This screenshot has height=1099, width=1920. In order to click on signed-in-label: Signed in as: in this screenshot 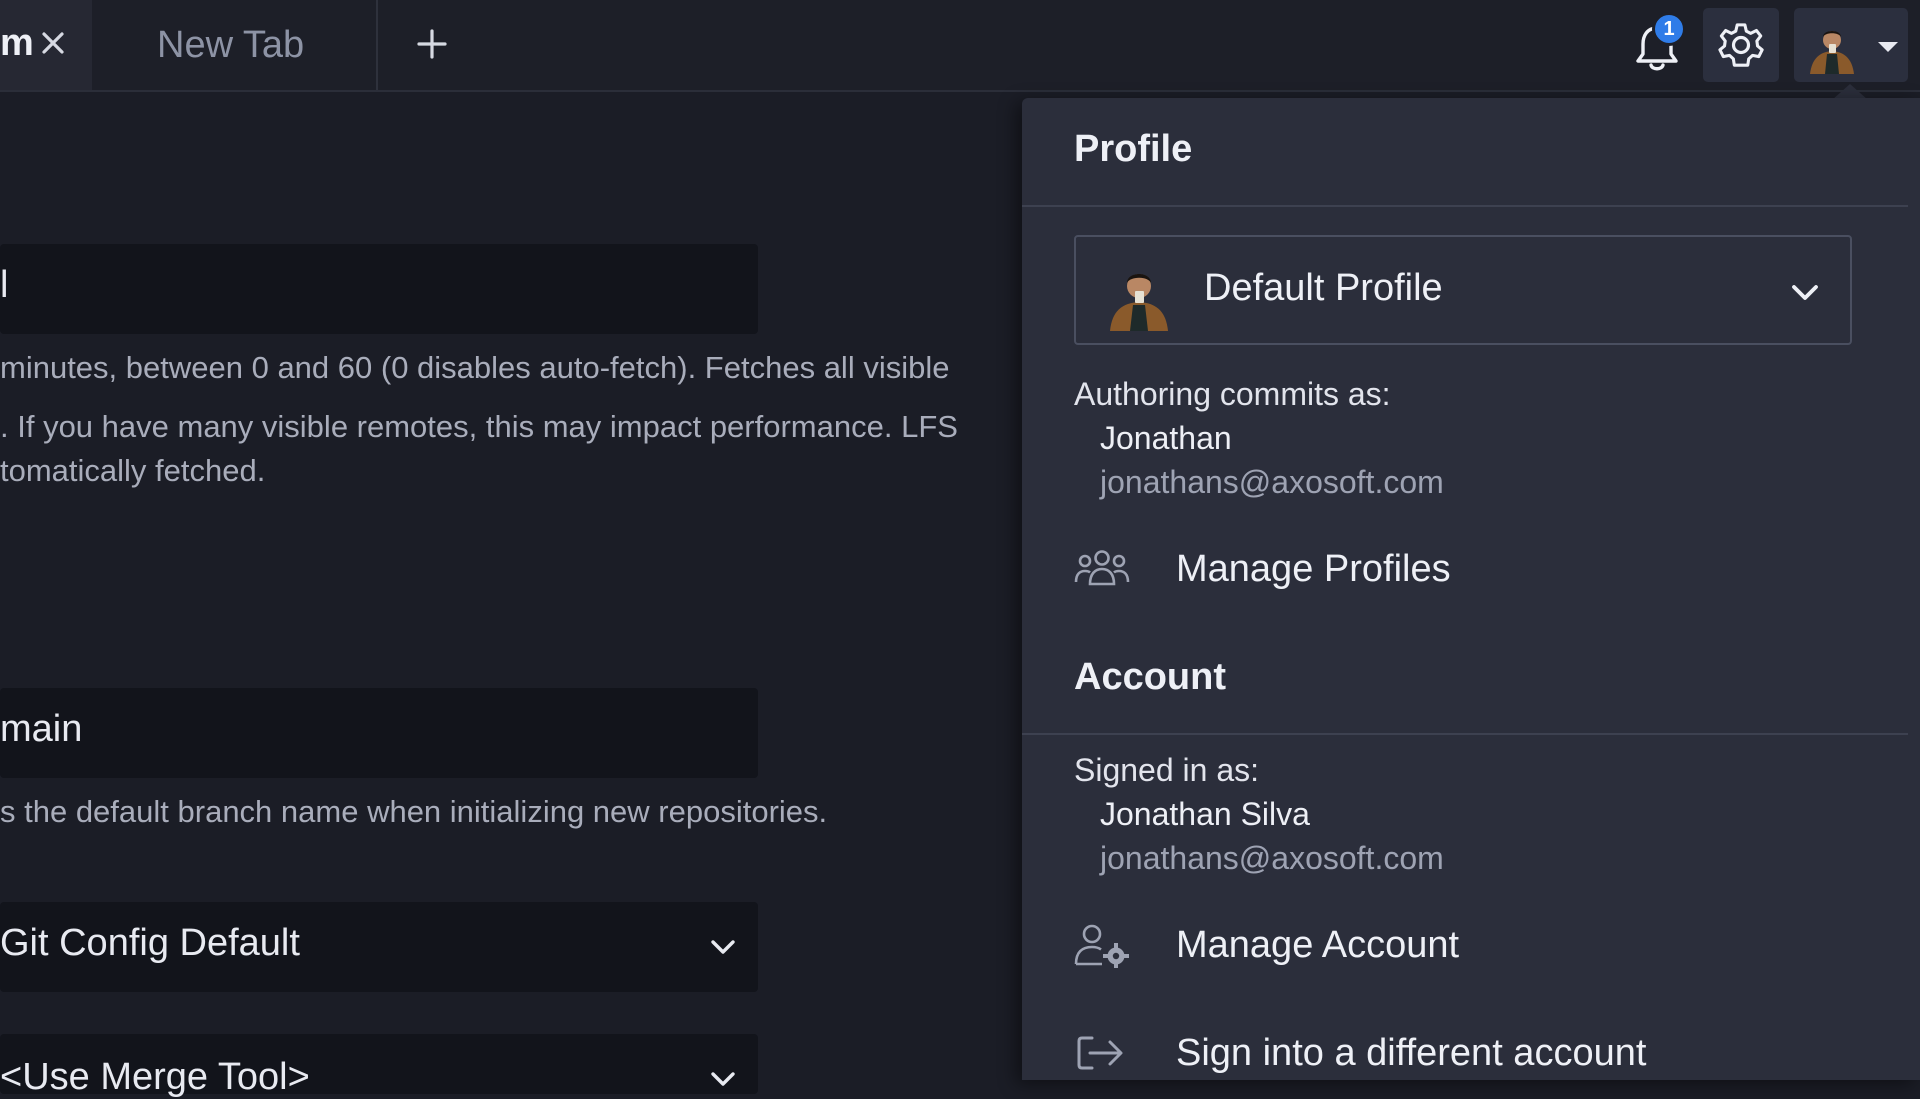, I will do `click(1167, 770)`.